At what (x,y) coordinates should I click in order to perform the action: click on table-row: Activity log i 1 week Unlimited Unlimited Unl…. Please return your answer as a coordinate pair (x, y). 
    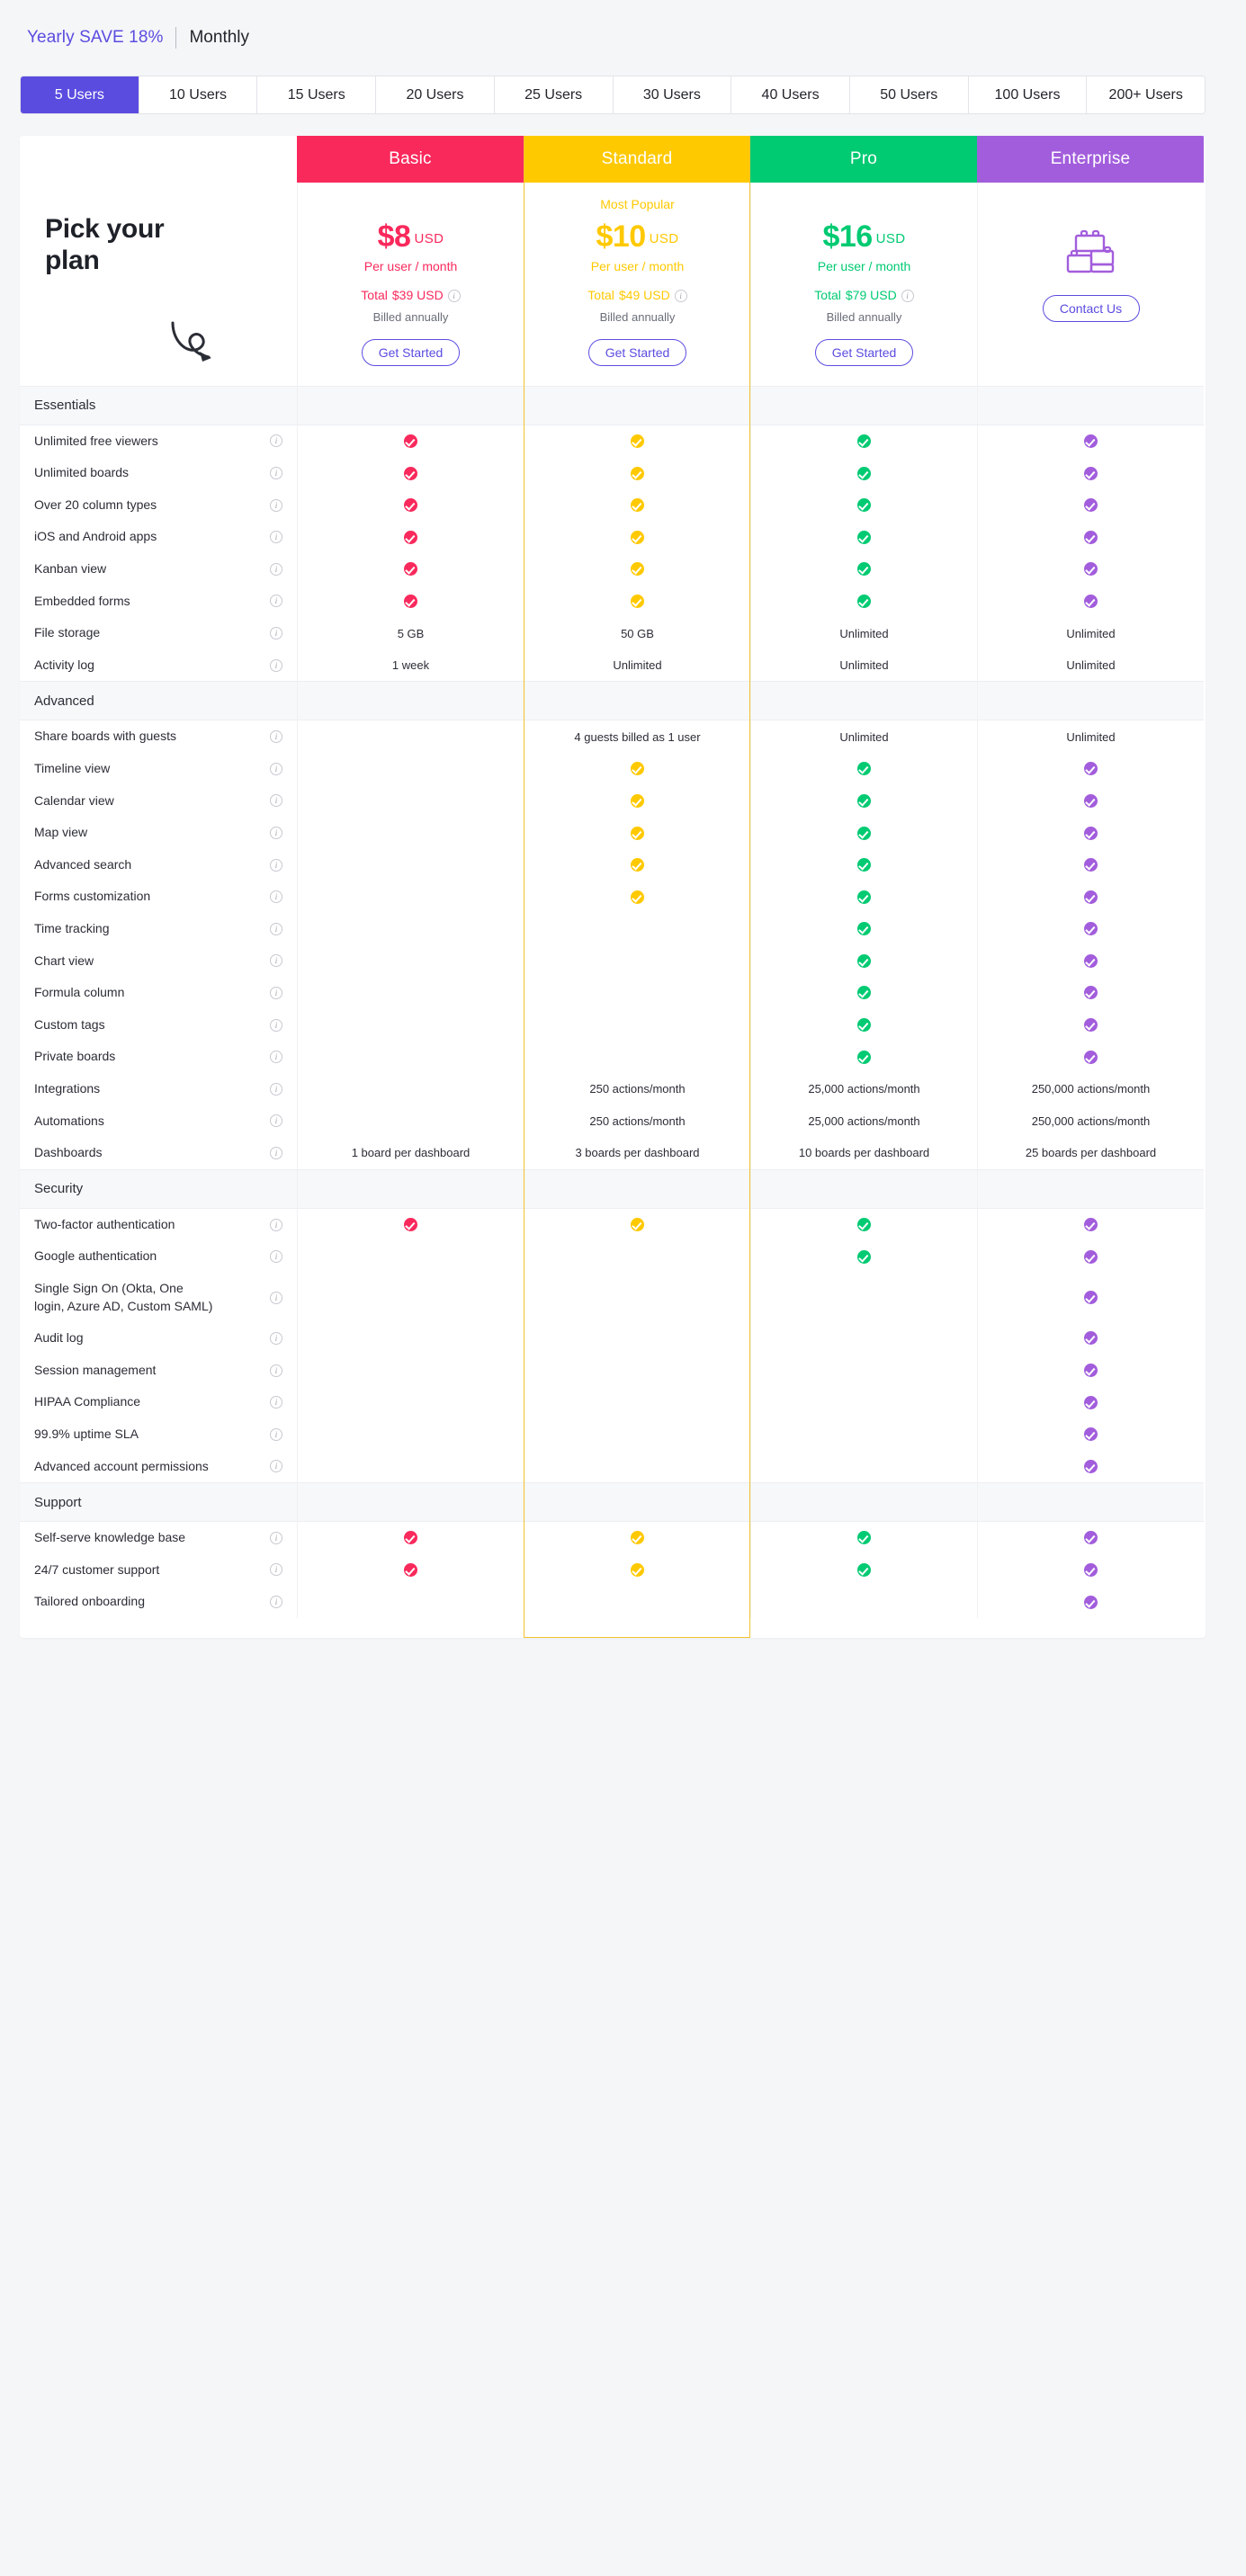
    Looking at the image, I should click on (613, 665).